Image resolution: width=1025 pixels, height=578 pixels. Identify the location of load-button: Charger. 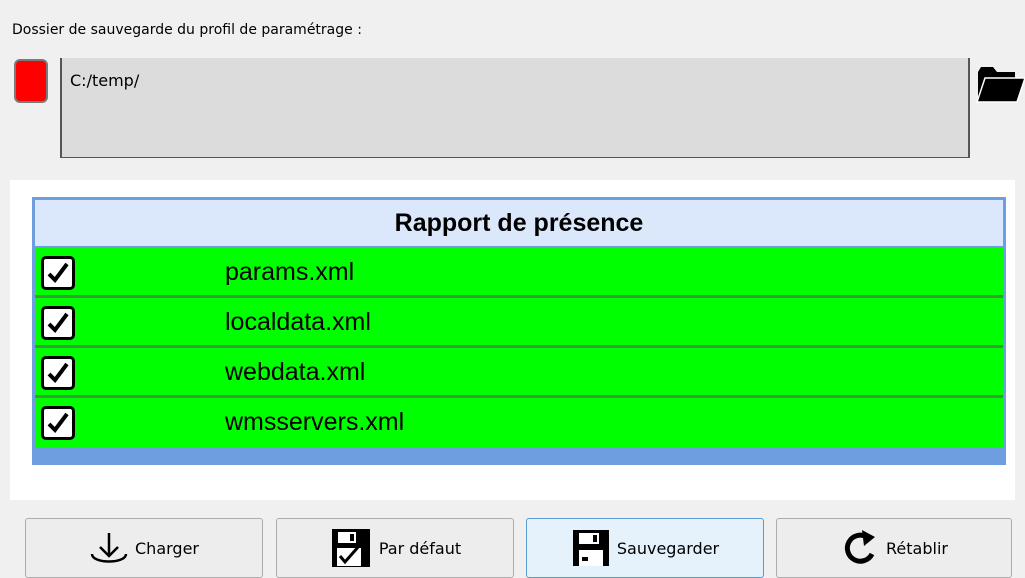
(144, 548).